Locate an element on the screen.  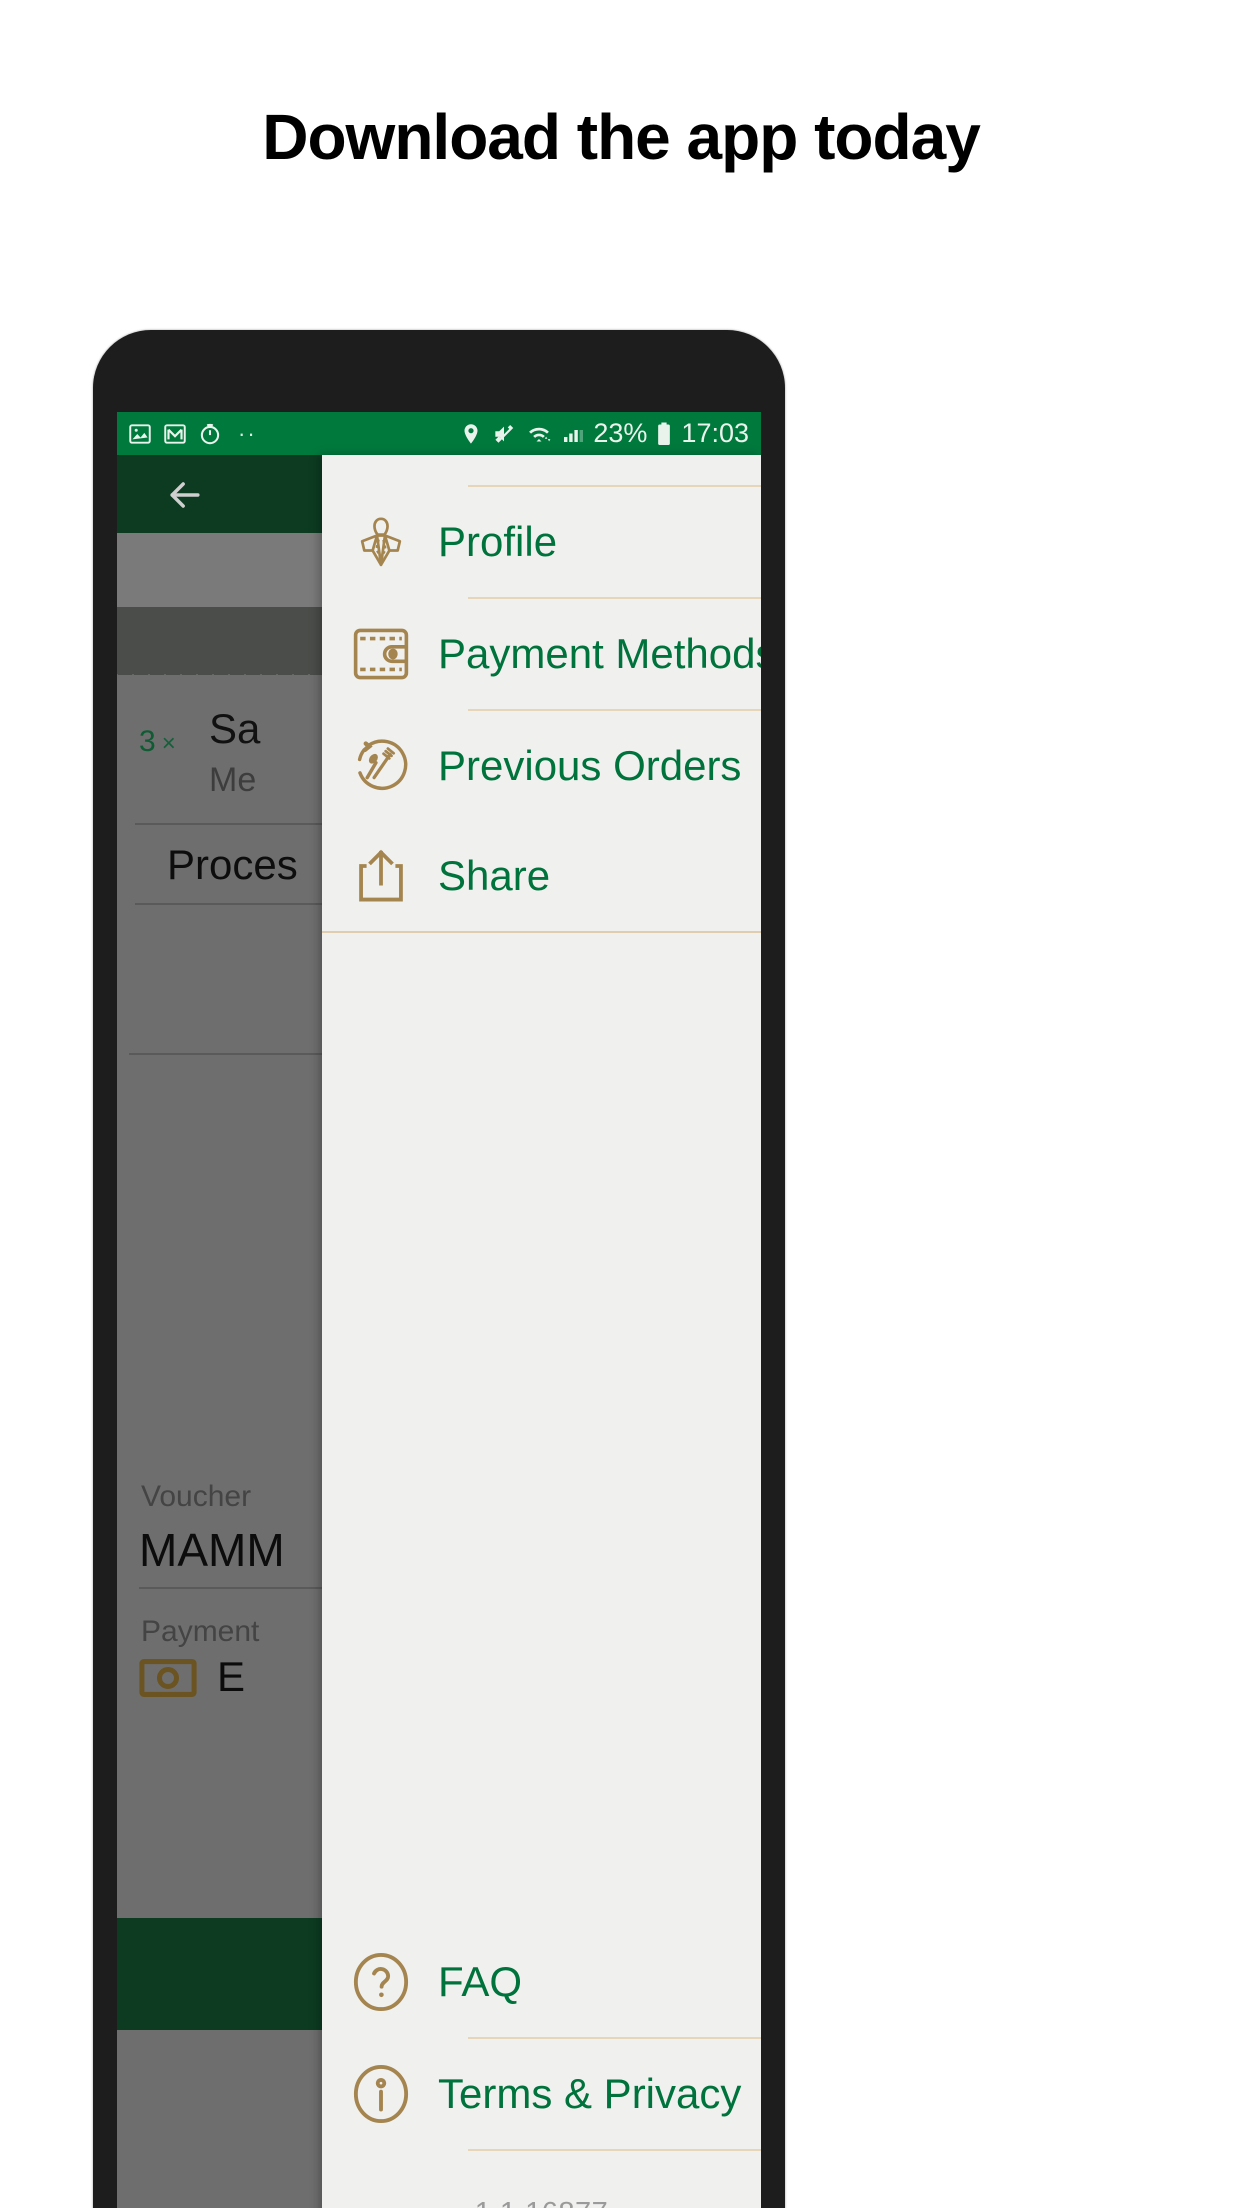
payment-label: Payment is located at coordinates (200, 1631).